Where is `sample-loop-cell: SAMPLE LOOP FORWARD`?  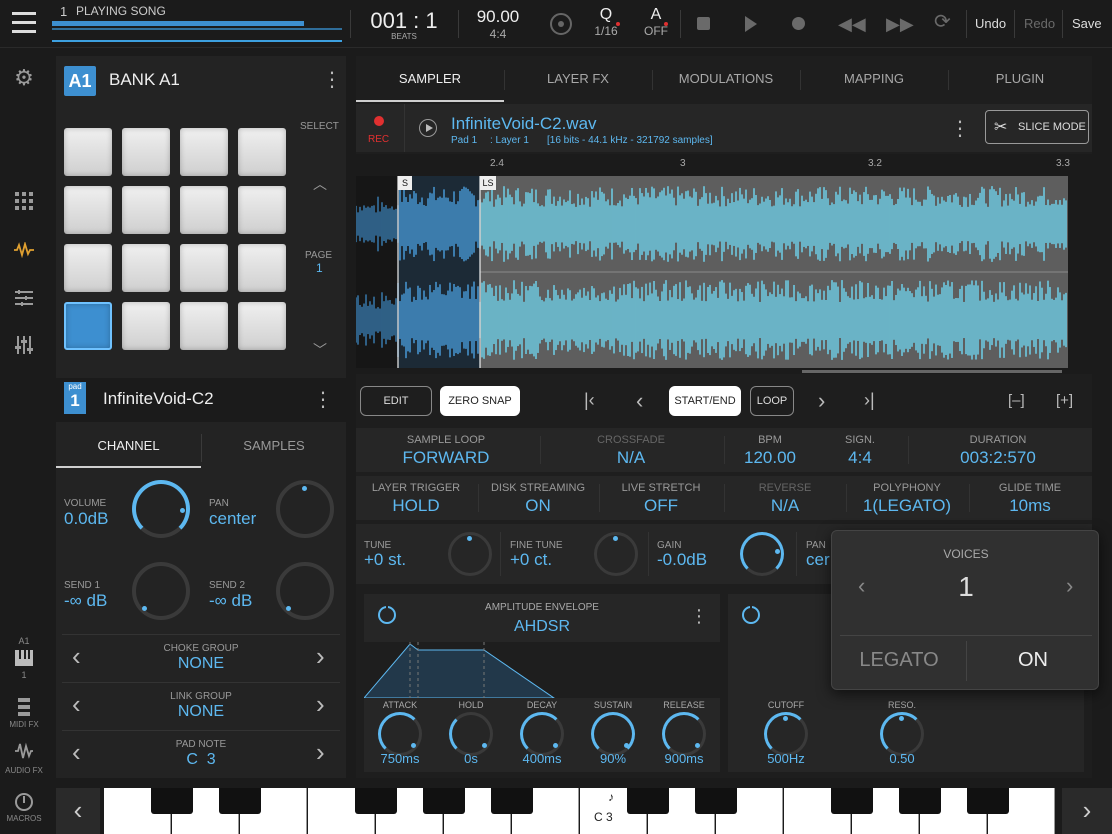
sample-loop-cell: SAMPLE LOOP FORWARD is located at coordinates (446, 451).